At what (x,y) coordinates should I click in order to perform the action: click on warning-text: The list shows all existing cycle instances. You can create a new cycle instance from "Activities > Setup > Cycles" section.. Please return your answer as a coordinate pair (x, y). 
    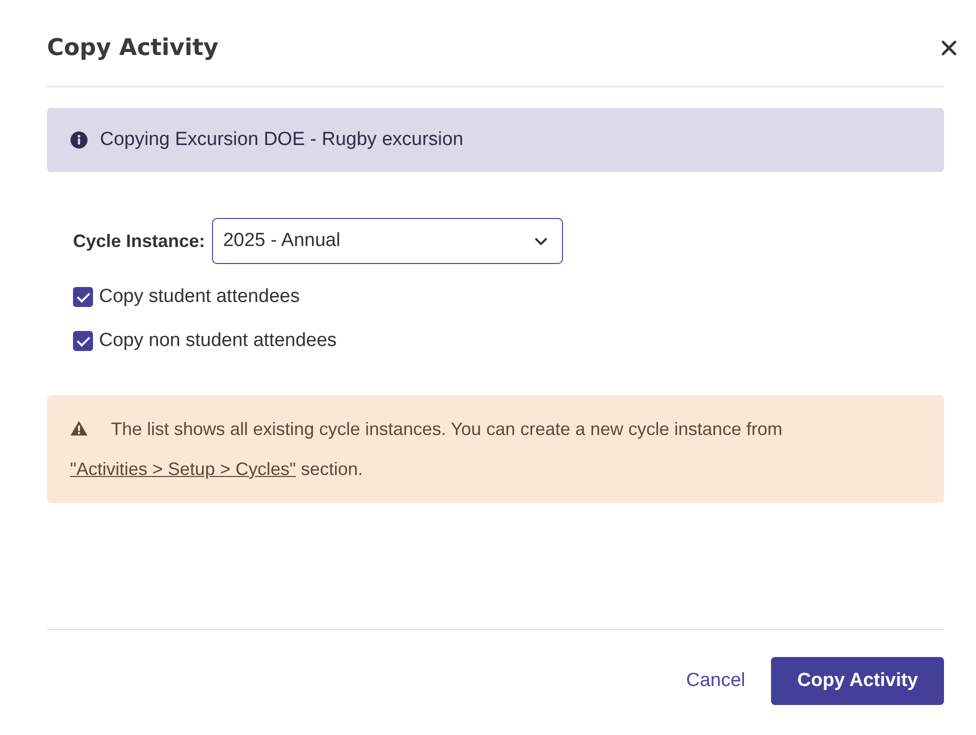
    Looking at the image, I should click on (427, 449).